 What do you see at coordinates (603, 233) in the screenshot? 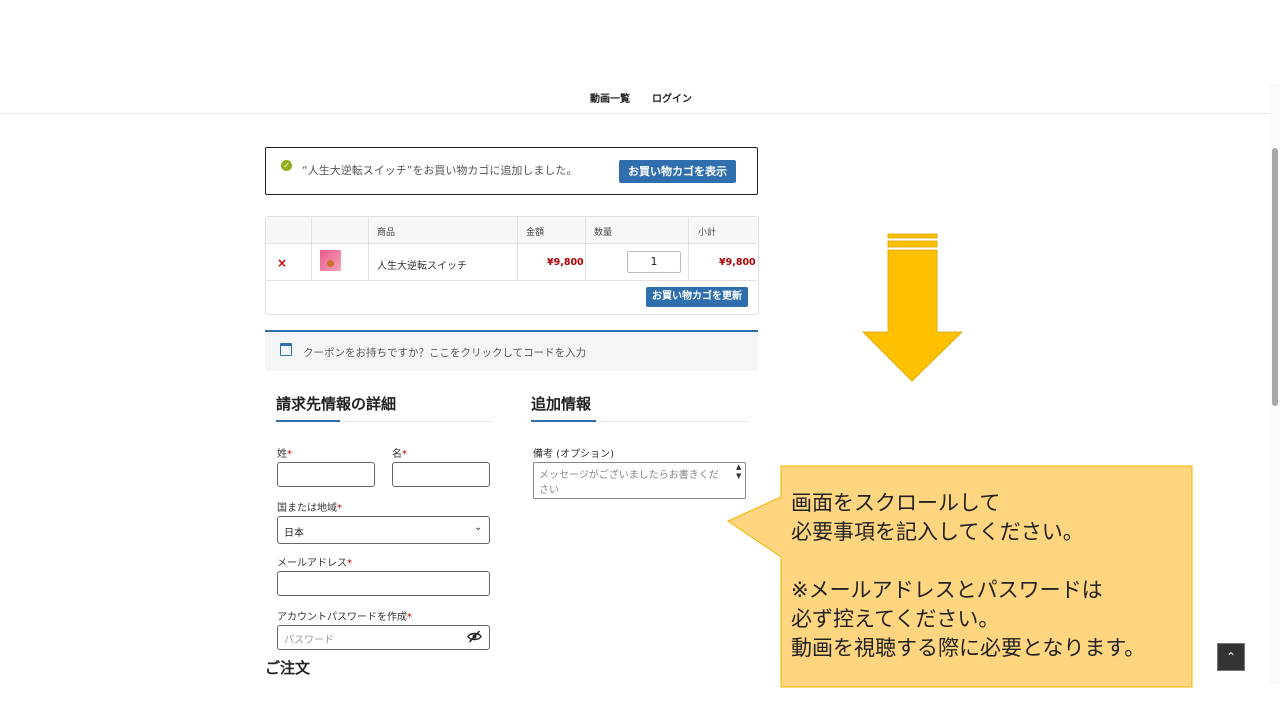
I see `header-quantity: 数量` at bounding box center [603, 233].